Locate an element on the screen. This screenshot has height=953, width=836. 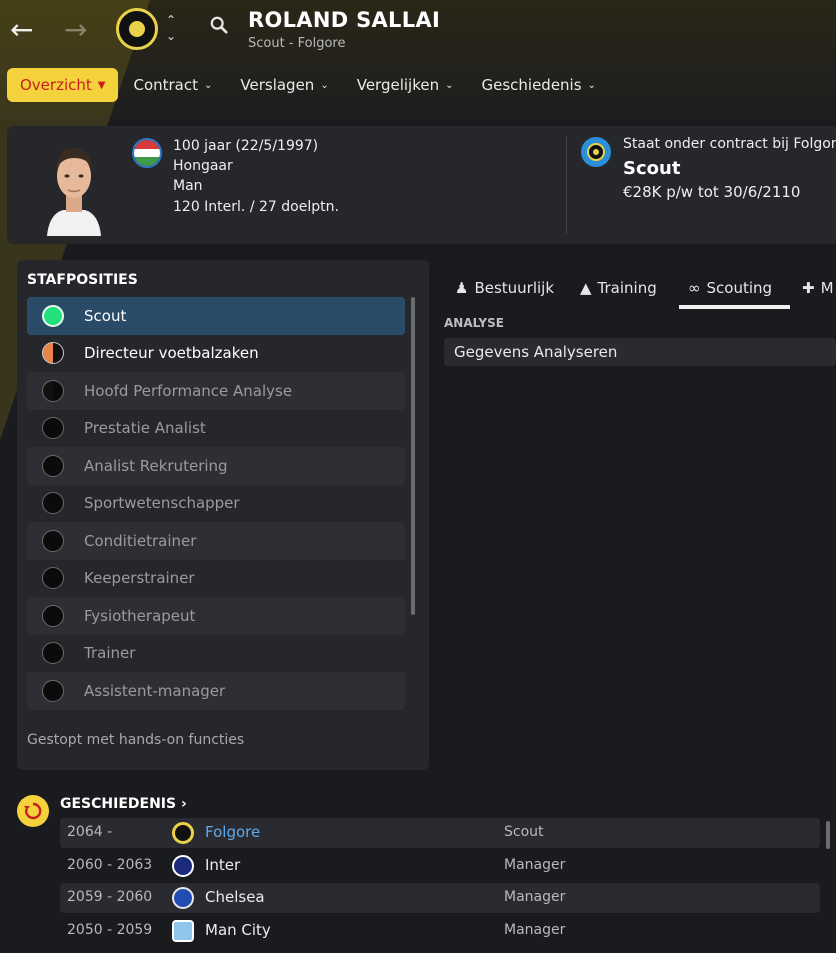
contract-role: Scout is located at coordinates (652, 168).